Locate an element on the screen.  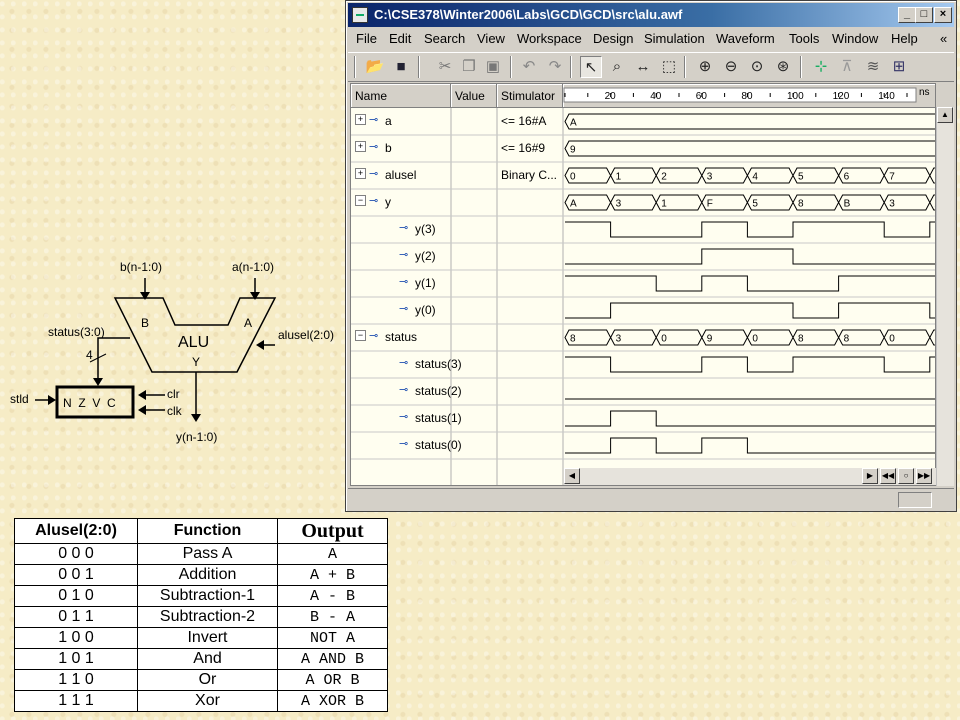
bus-value-label: 3 is located at coordinates (892, 204).